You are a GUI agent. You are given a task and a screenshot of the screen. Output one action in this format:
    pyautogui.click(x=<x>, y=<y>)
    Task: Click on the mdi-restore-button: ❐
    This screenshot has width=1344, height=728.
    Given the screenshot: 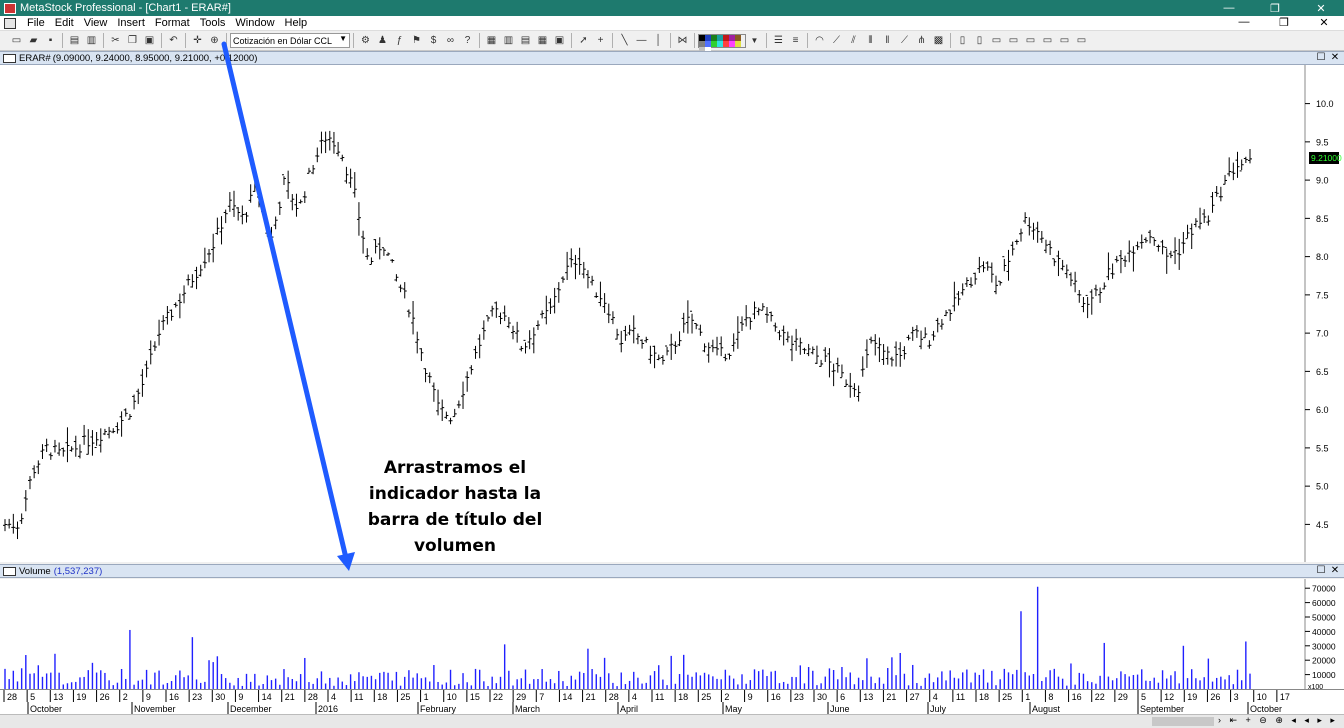 What is the action you would take?
    pyautogui.click(x=1284, y=23)
    